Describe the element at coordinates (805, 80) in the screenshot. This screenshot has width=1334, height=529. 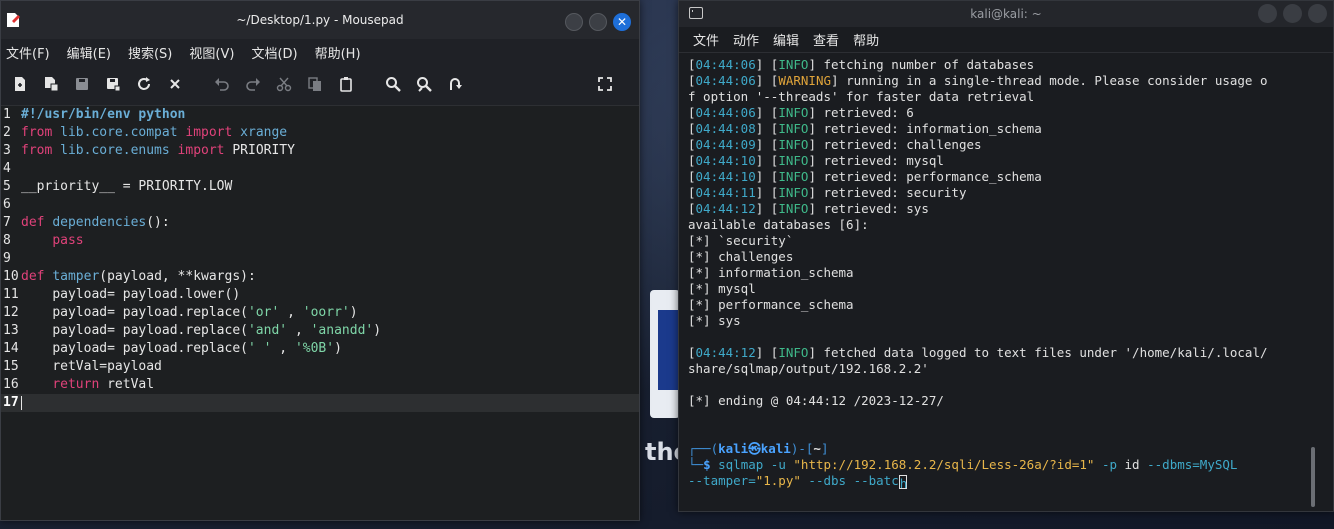
I see `log-level: WARNING` at that location.